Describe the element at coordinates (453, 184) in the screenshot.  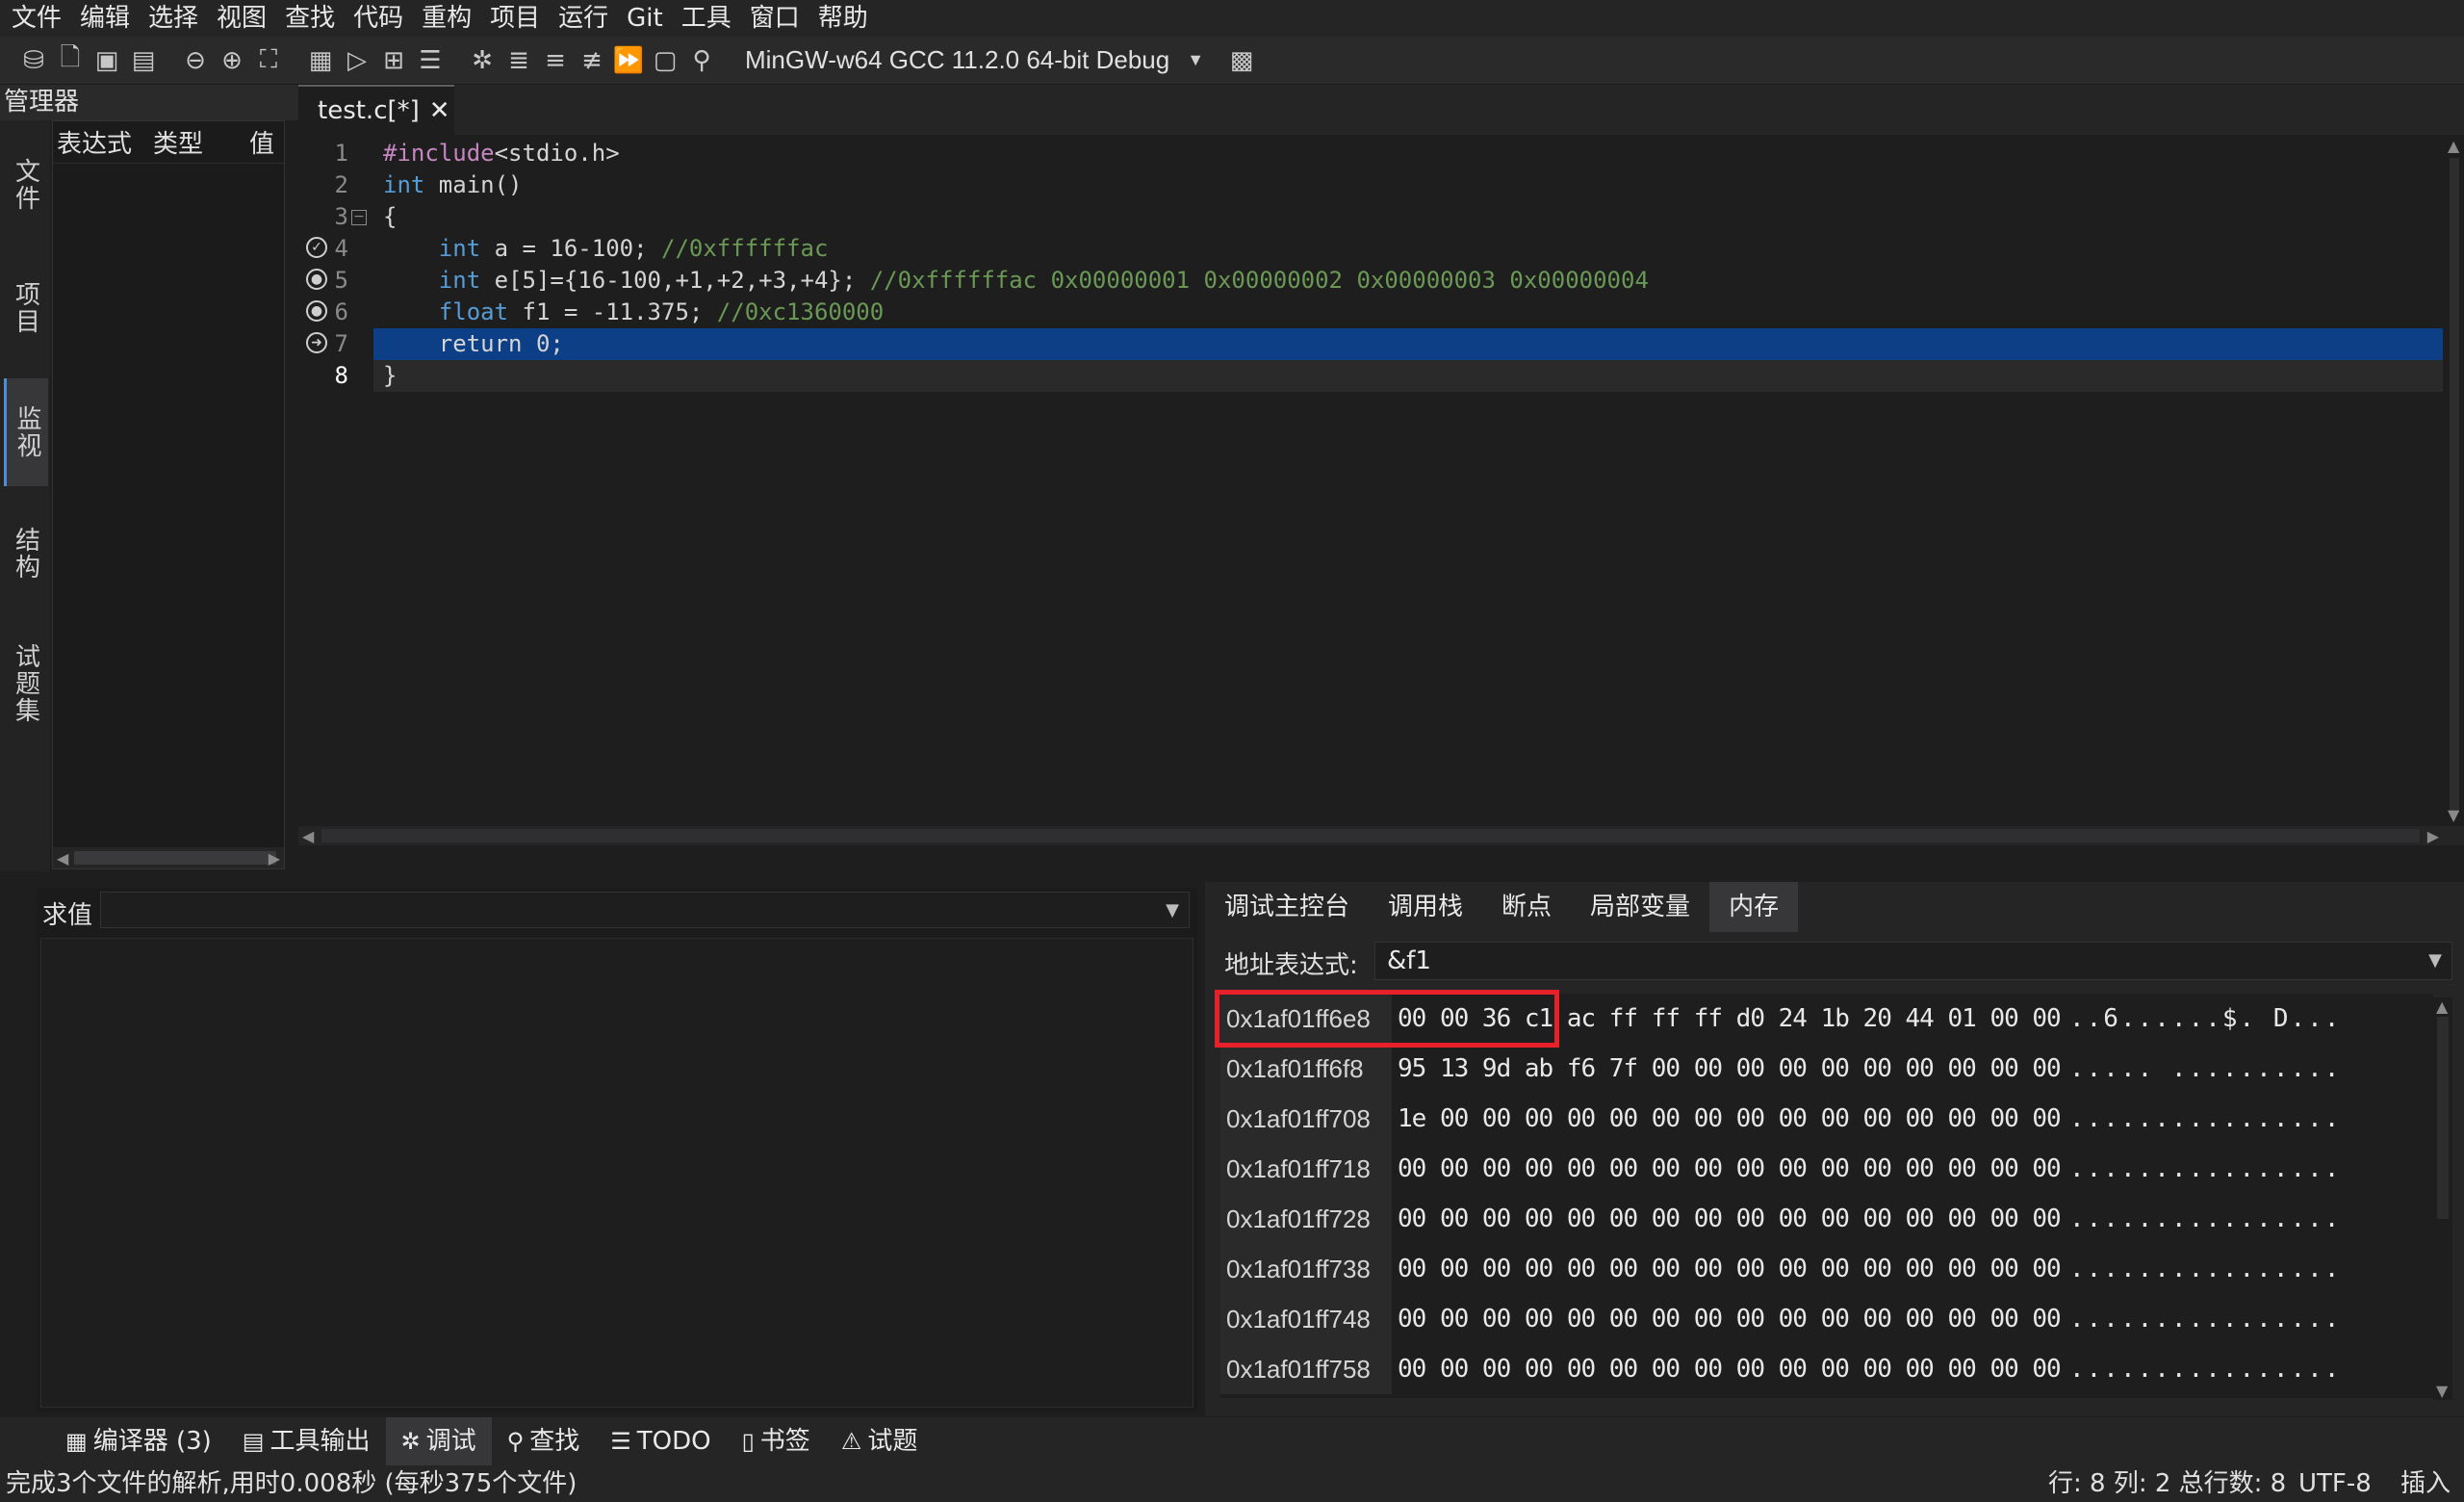
I see `code-line: int main()` at that location.